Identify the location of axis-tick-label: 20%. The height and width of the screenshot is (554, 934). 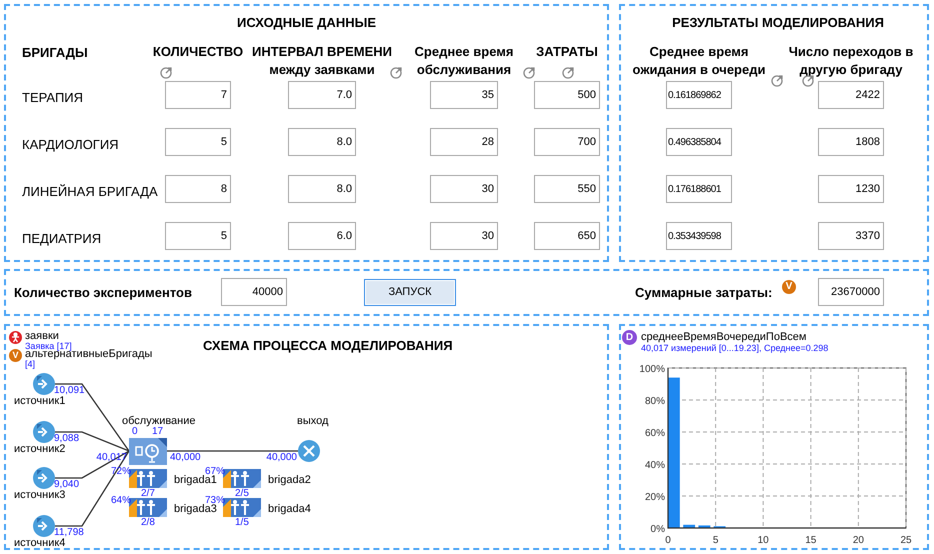
(654, 498).